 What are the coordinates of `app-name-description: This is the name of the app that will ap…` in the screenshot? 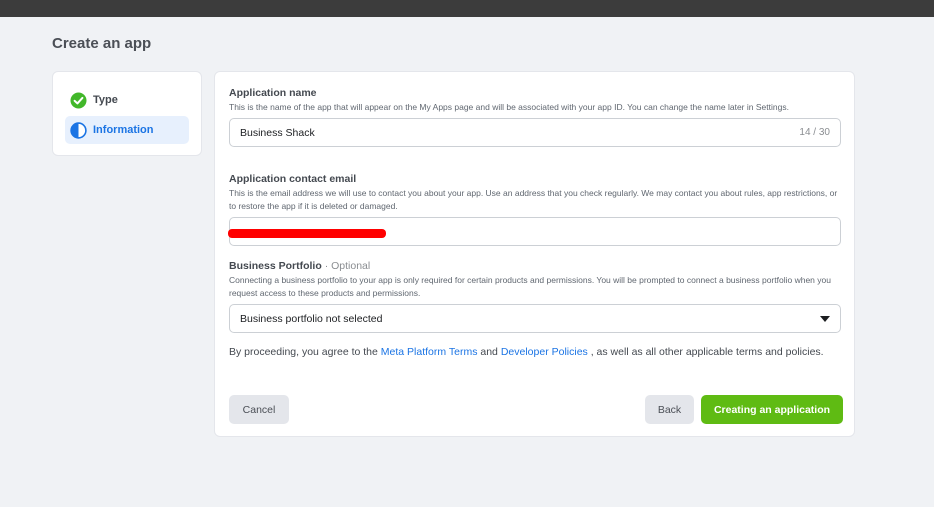 It's located at (509, 107).